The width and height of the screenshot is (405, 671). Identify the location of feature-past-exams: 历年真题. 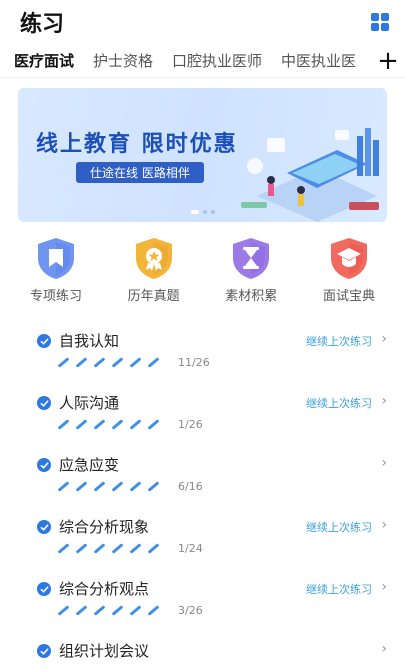
(154, 270).